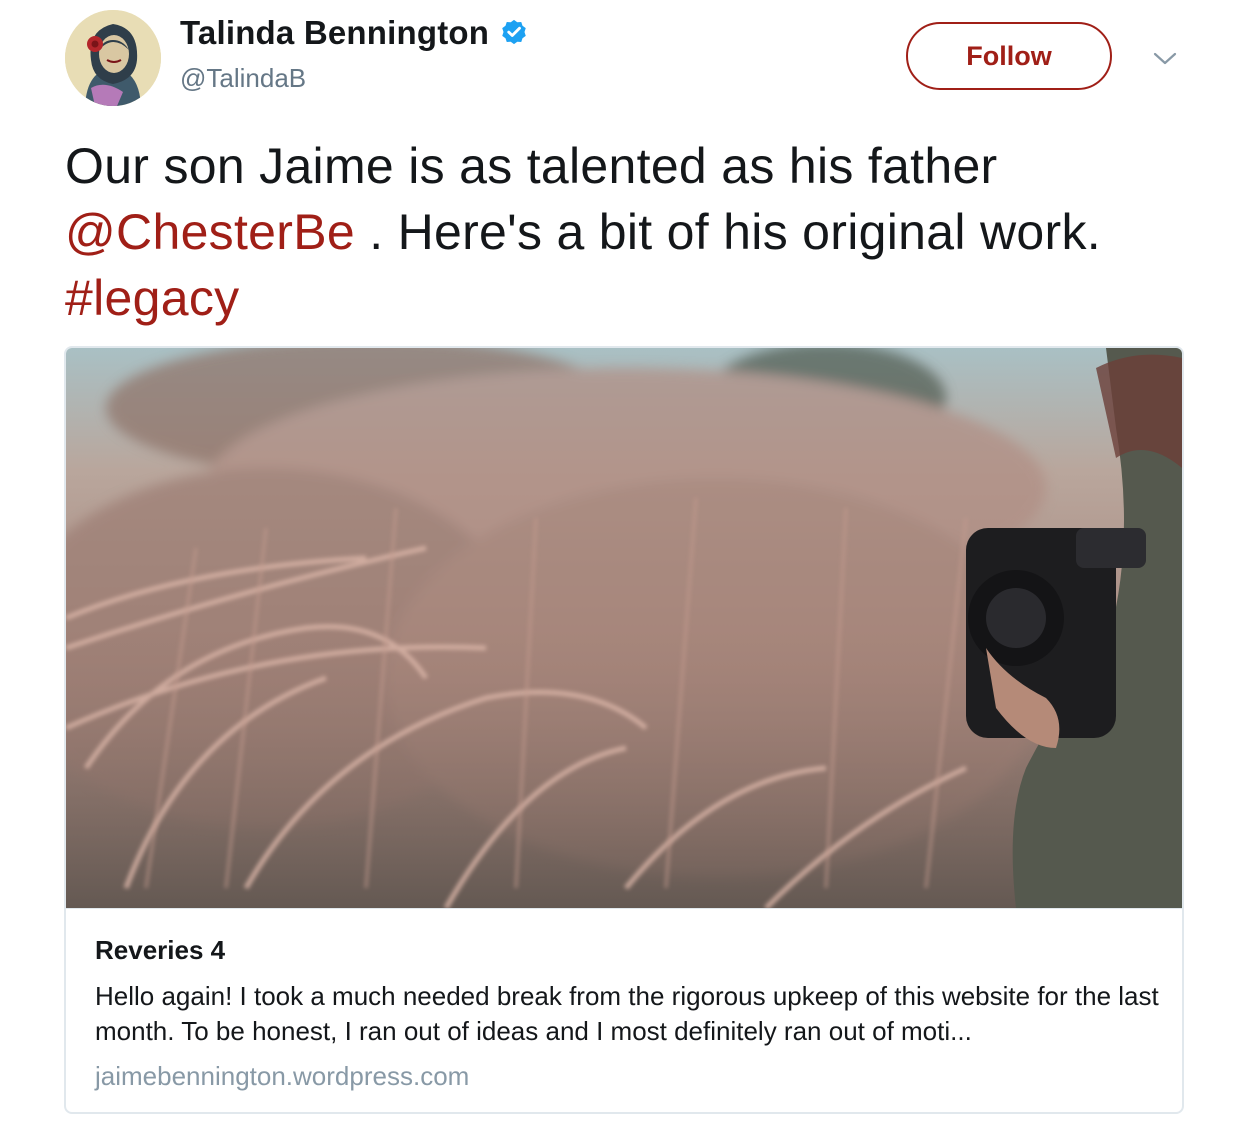 The height and width of the screenshot is (1124, 1248). I want to click on display-name: Talinda Bennington, so click(354, 33).